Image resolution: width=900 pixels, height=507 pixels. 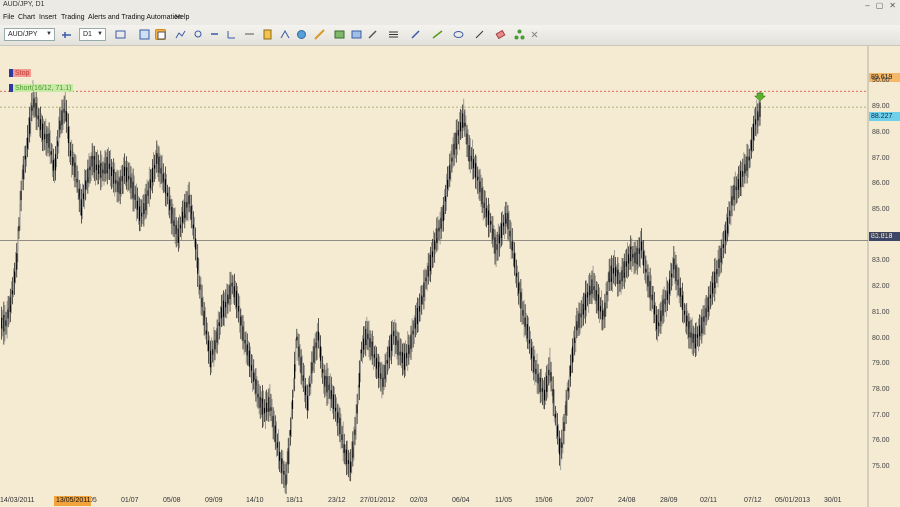 I want to click on trend-icon, so click(x=437, y=34).